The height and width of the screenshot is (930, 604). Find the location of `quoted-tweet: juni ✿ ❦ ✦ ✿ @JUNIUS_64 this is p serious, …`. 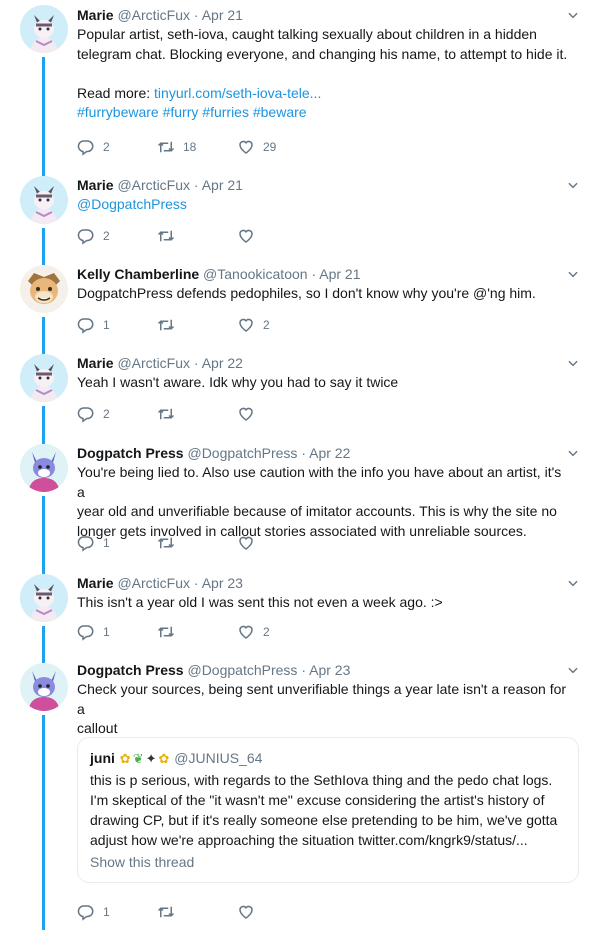

quoted-tweet: juni ✿ ❦ ✦ ✿ @JUNIUS_64 this is p serious, … is located at coordinates (328, 810).